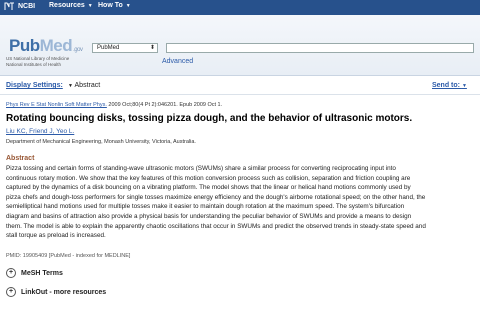 The width and height of the screenshot is (480, 320). Describe the element at coordinates (56, 236) in the screenshot. I see `abstract-line: stall torque as preload is increased.` at that location.